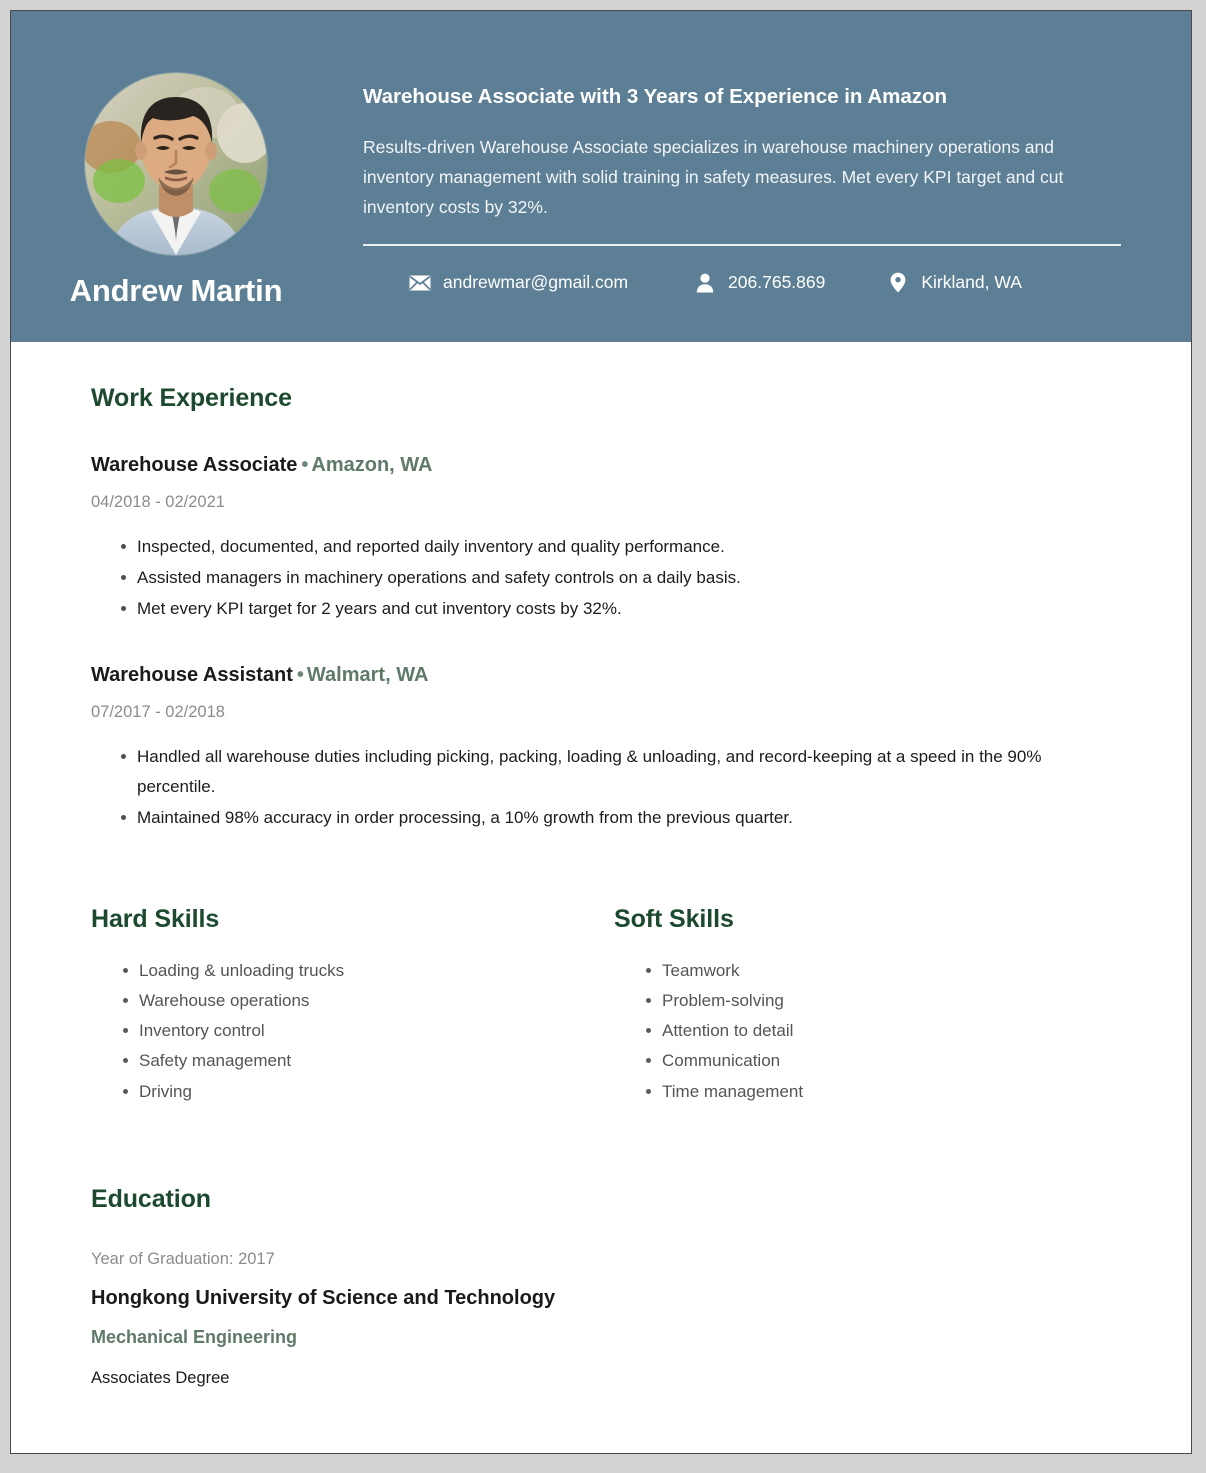 The width and height of the screenshot is (1206, 1473). Describe the element at coordinates (368, 1092) in the screenshot. I see `hard-skill-item: Driving` at that location.